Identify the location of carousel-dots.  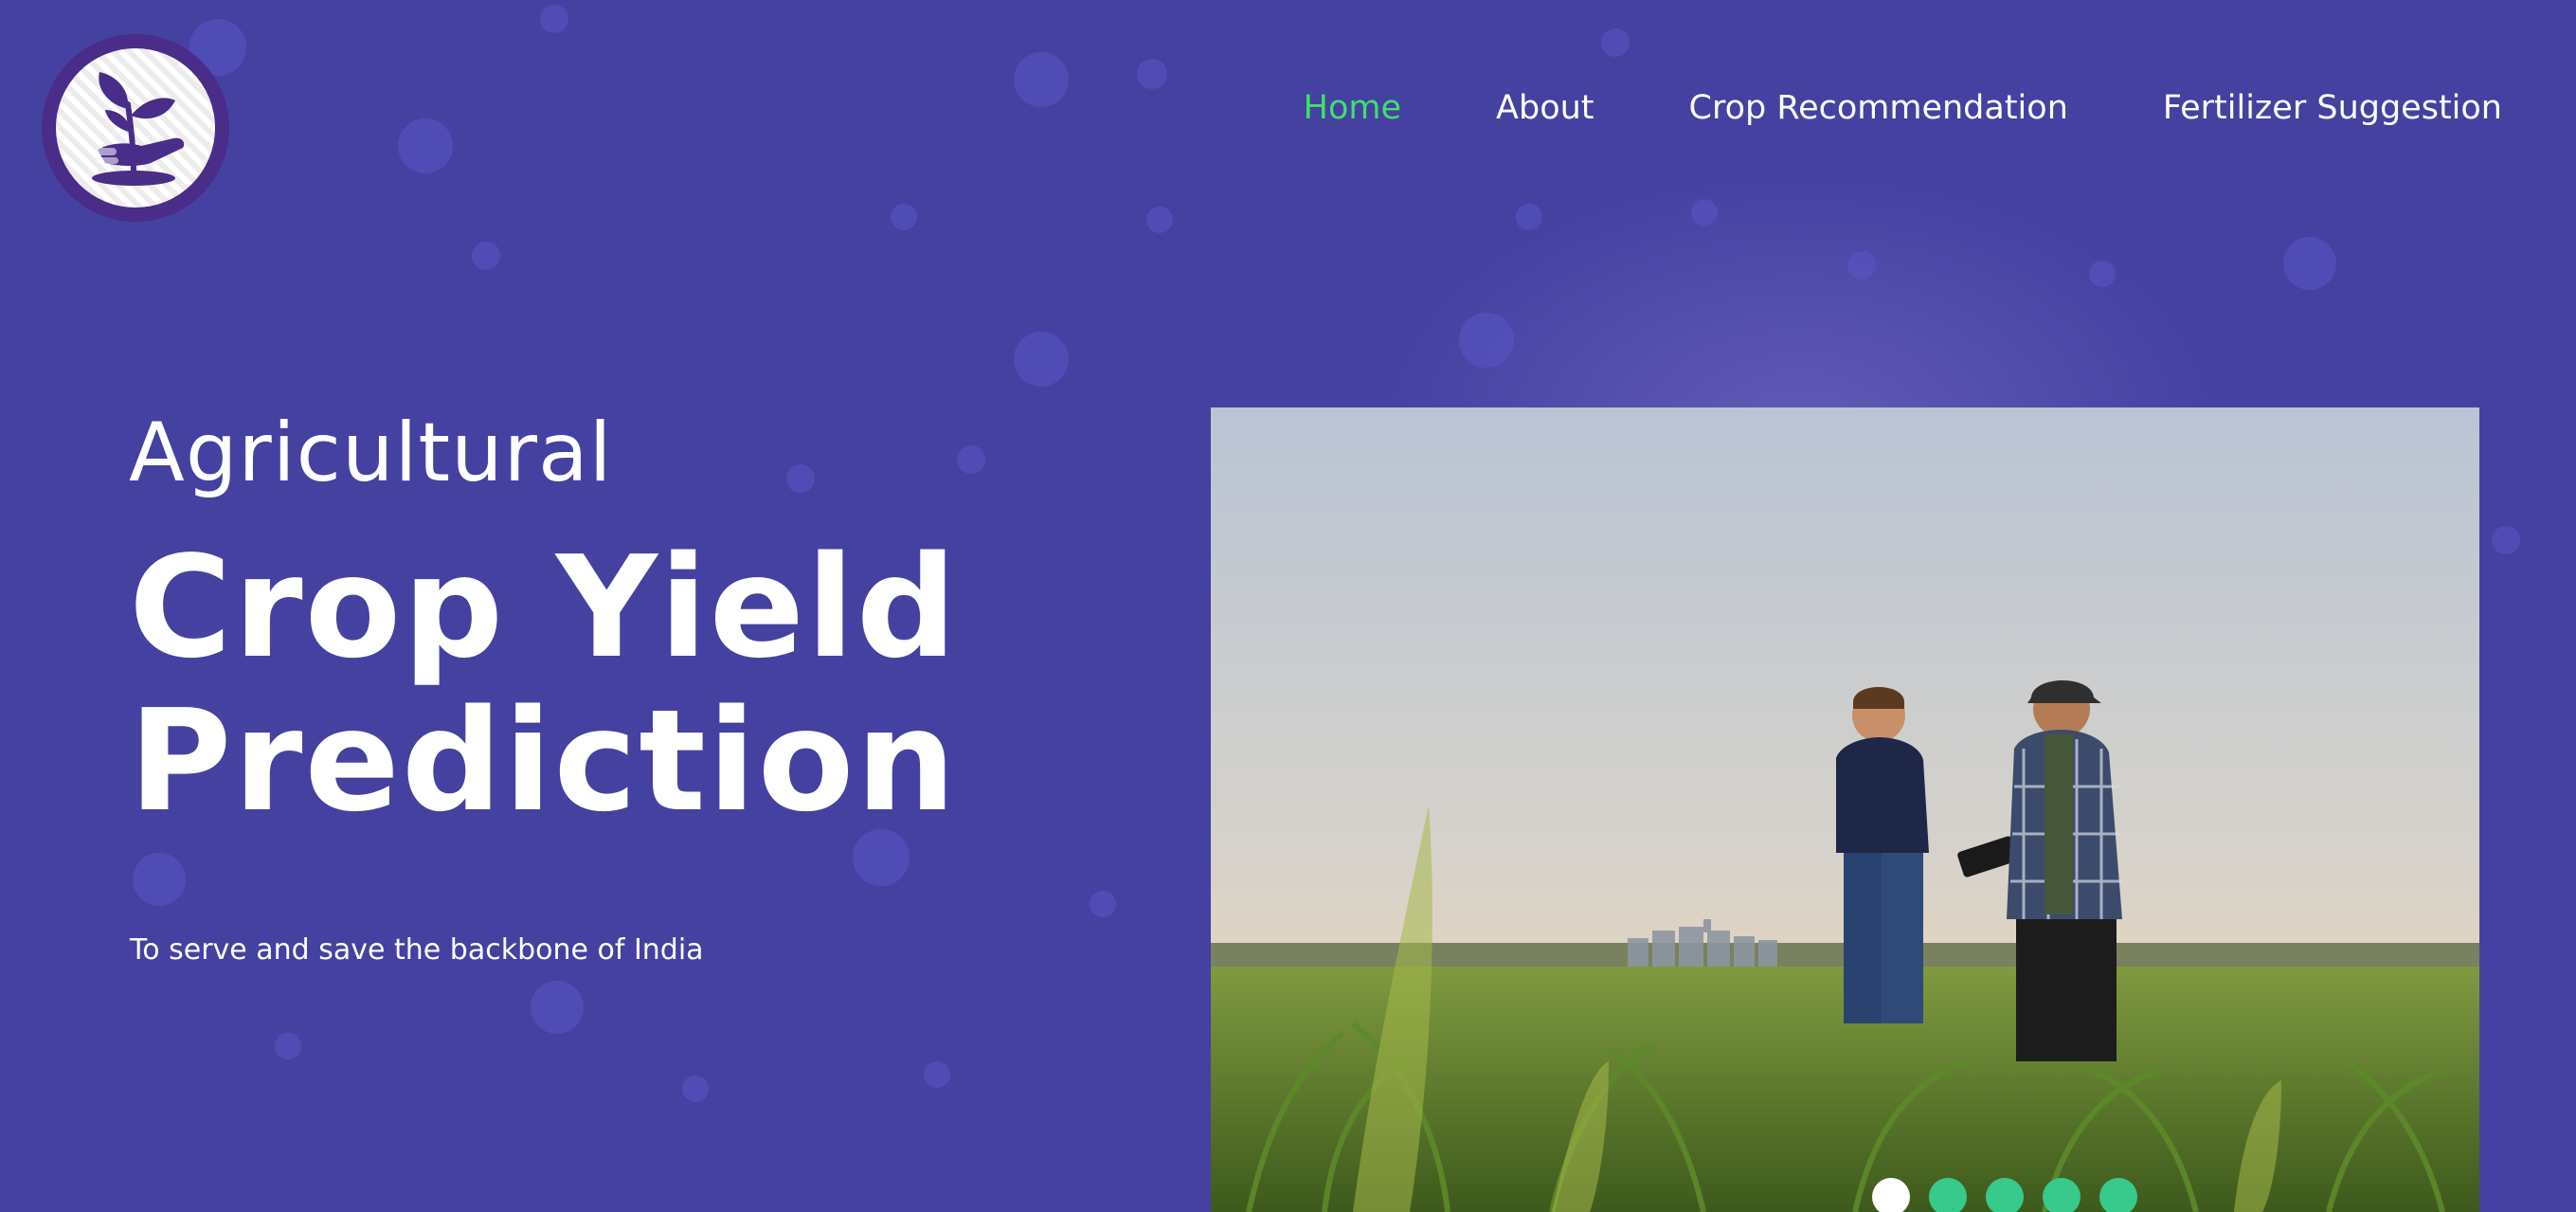
(2004, 1195).